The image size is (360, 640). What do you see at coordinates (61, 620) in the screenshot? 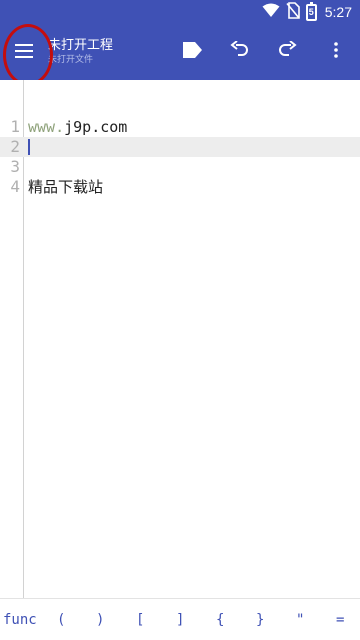
I see `symbol-open-paren: (` at bounding box center [61, 620].